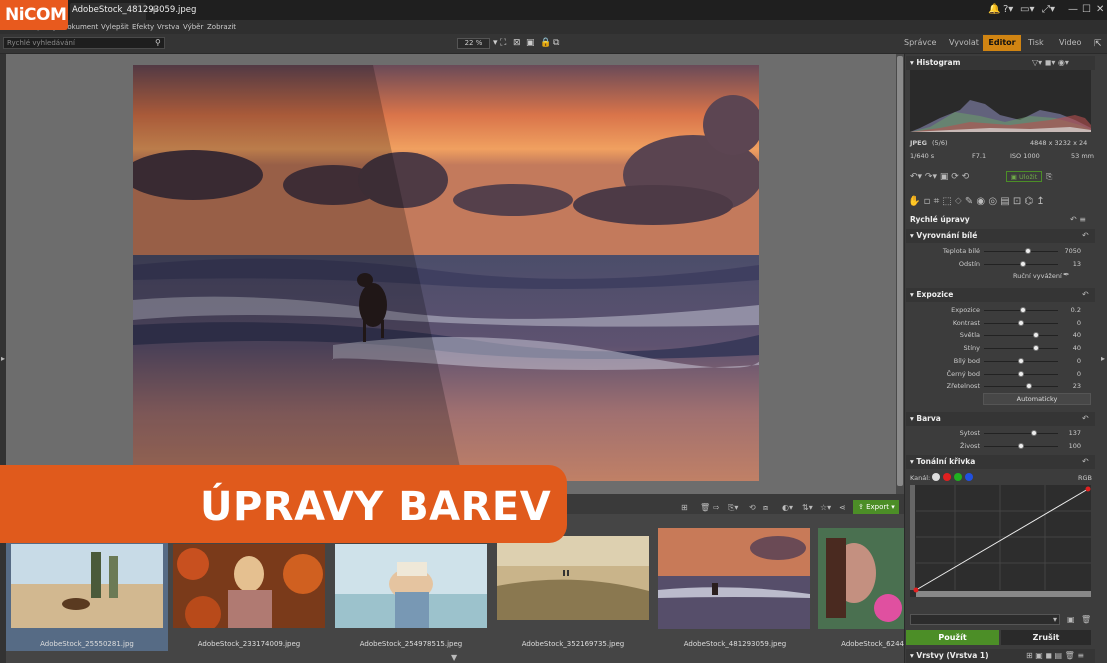  I want to click on tab-develop: Vyvolat, so click(964, 43).